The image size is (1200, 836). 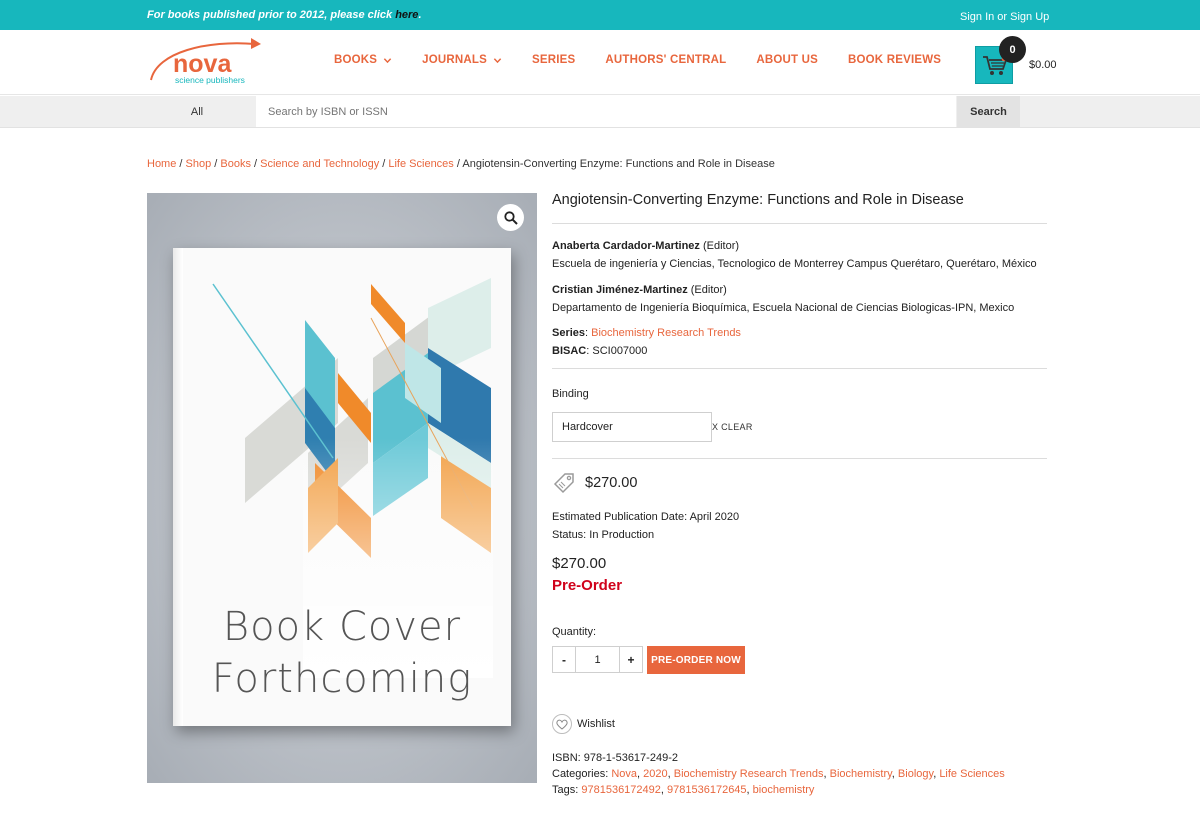 I want to click on nav-item-label: AUTHORS' CENTRAL, so click(x=666, y=60).